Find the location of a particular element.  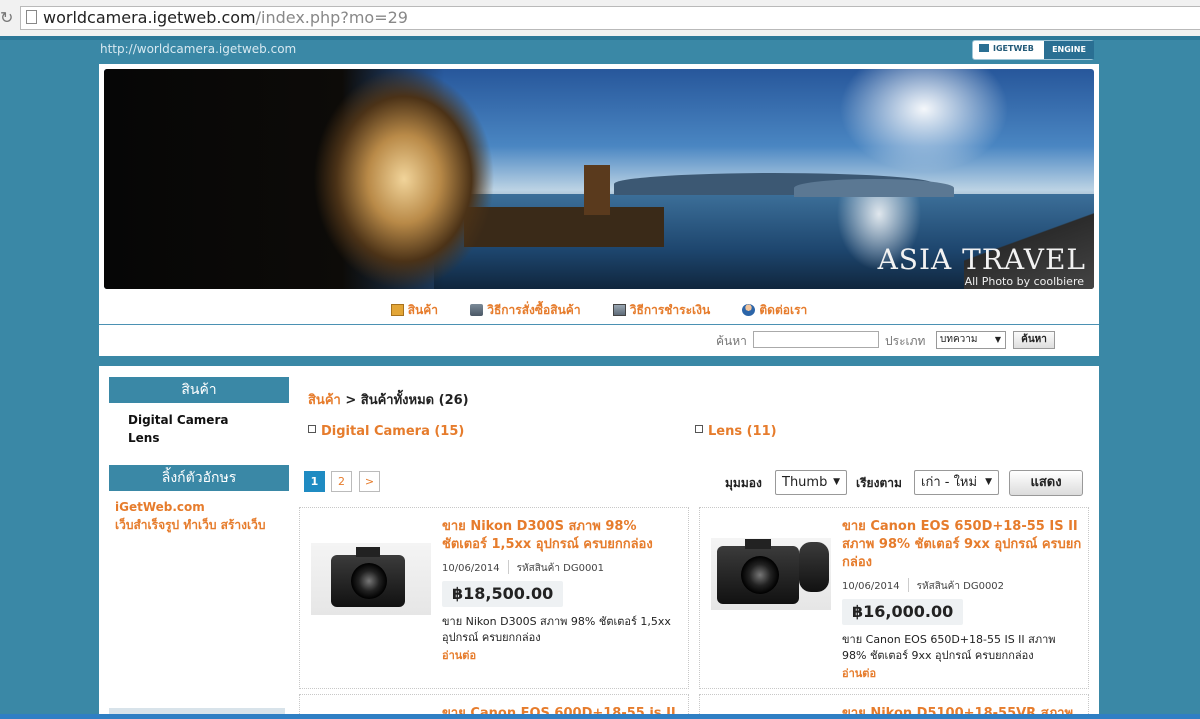

category-lens: Lens (11) is located at coordinates (736, 431).